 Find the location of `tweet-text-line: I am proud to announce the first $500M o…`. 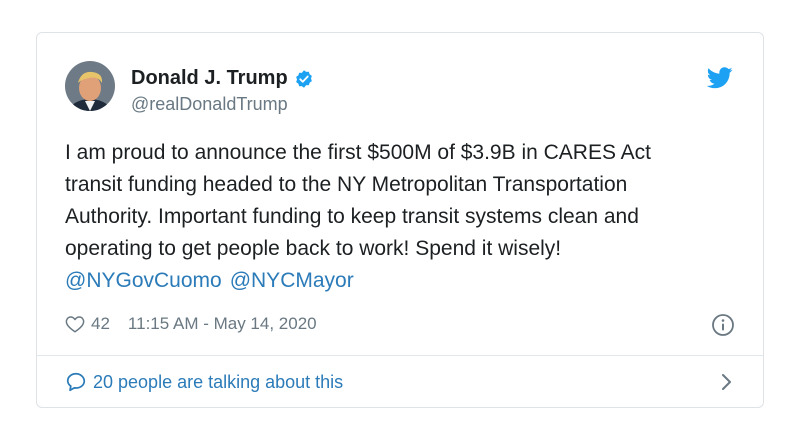

tweet-text-line: I am proud to announce the first $500M o… is located at coordinates (358, 152).